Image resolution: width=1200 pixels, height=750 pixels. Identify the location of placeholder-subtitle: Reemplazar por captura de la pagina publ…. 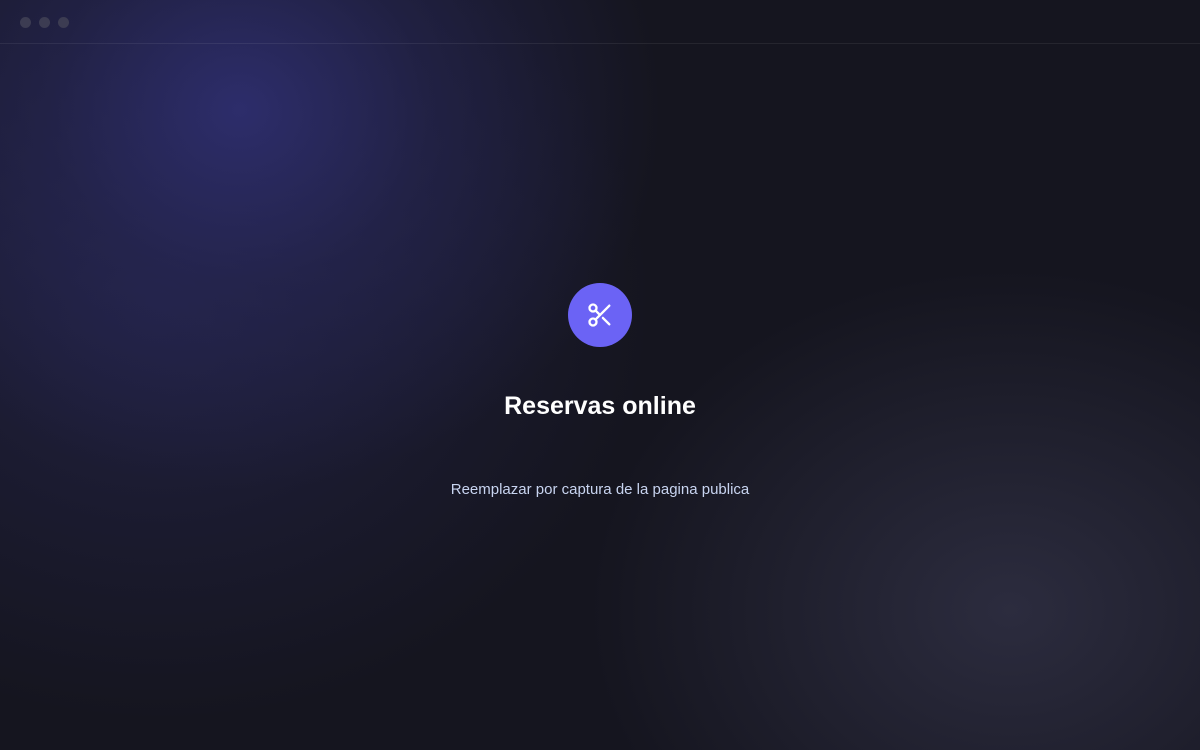
(600, 489).